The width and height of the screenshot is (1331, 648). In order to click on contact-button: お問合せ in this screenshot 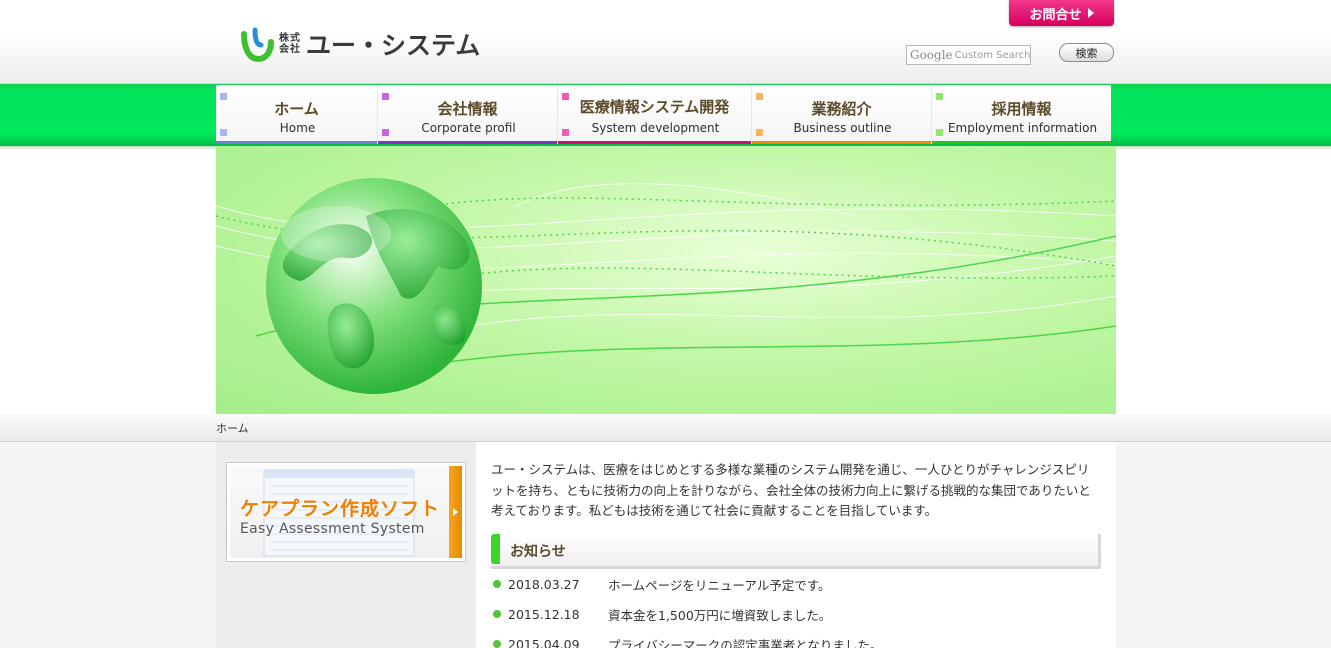, I will do `click(1061, 13)`.